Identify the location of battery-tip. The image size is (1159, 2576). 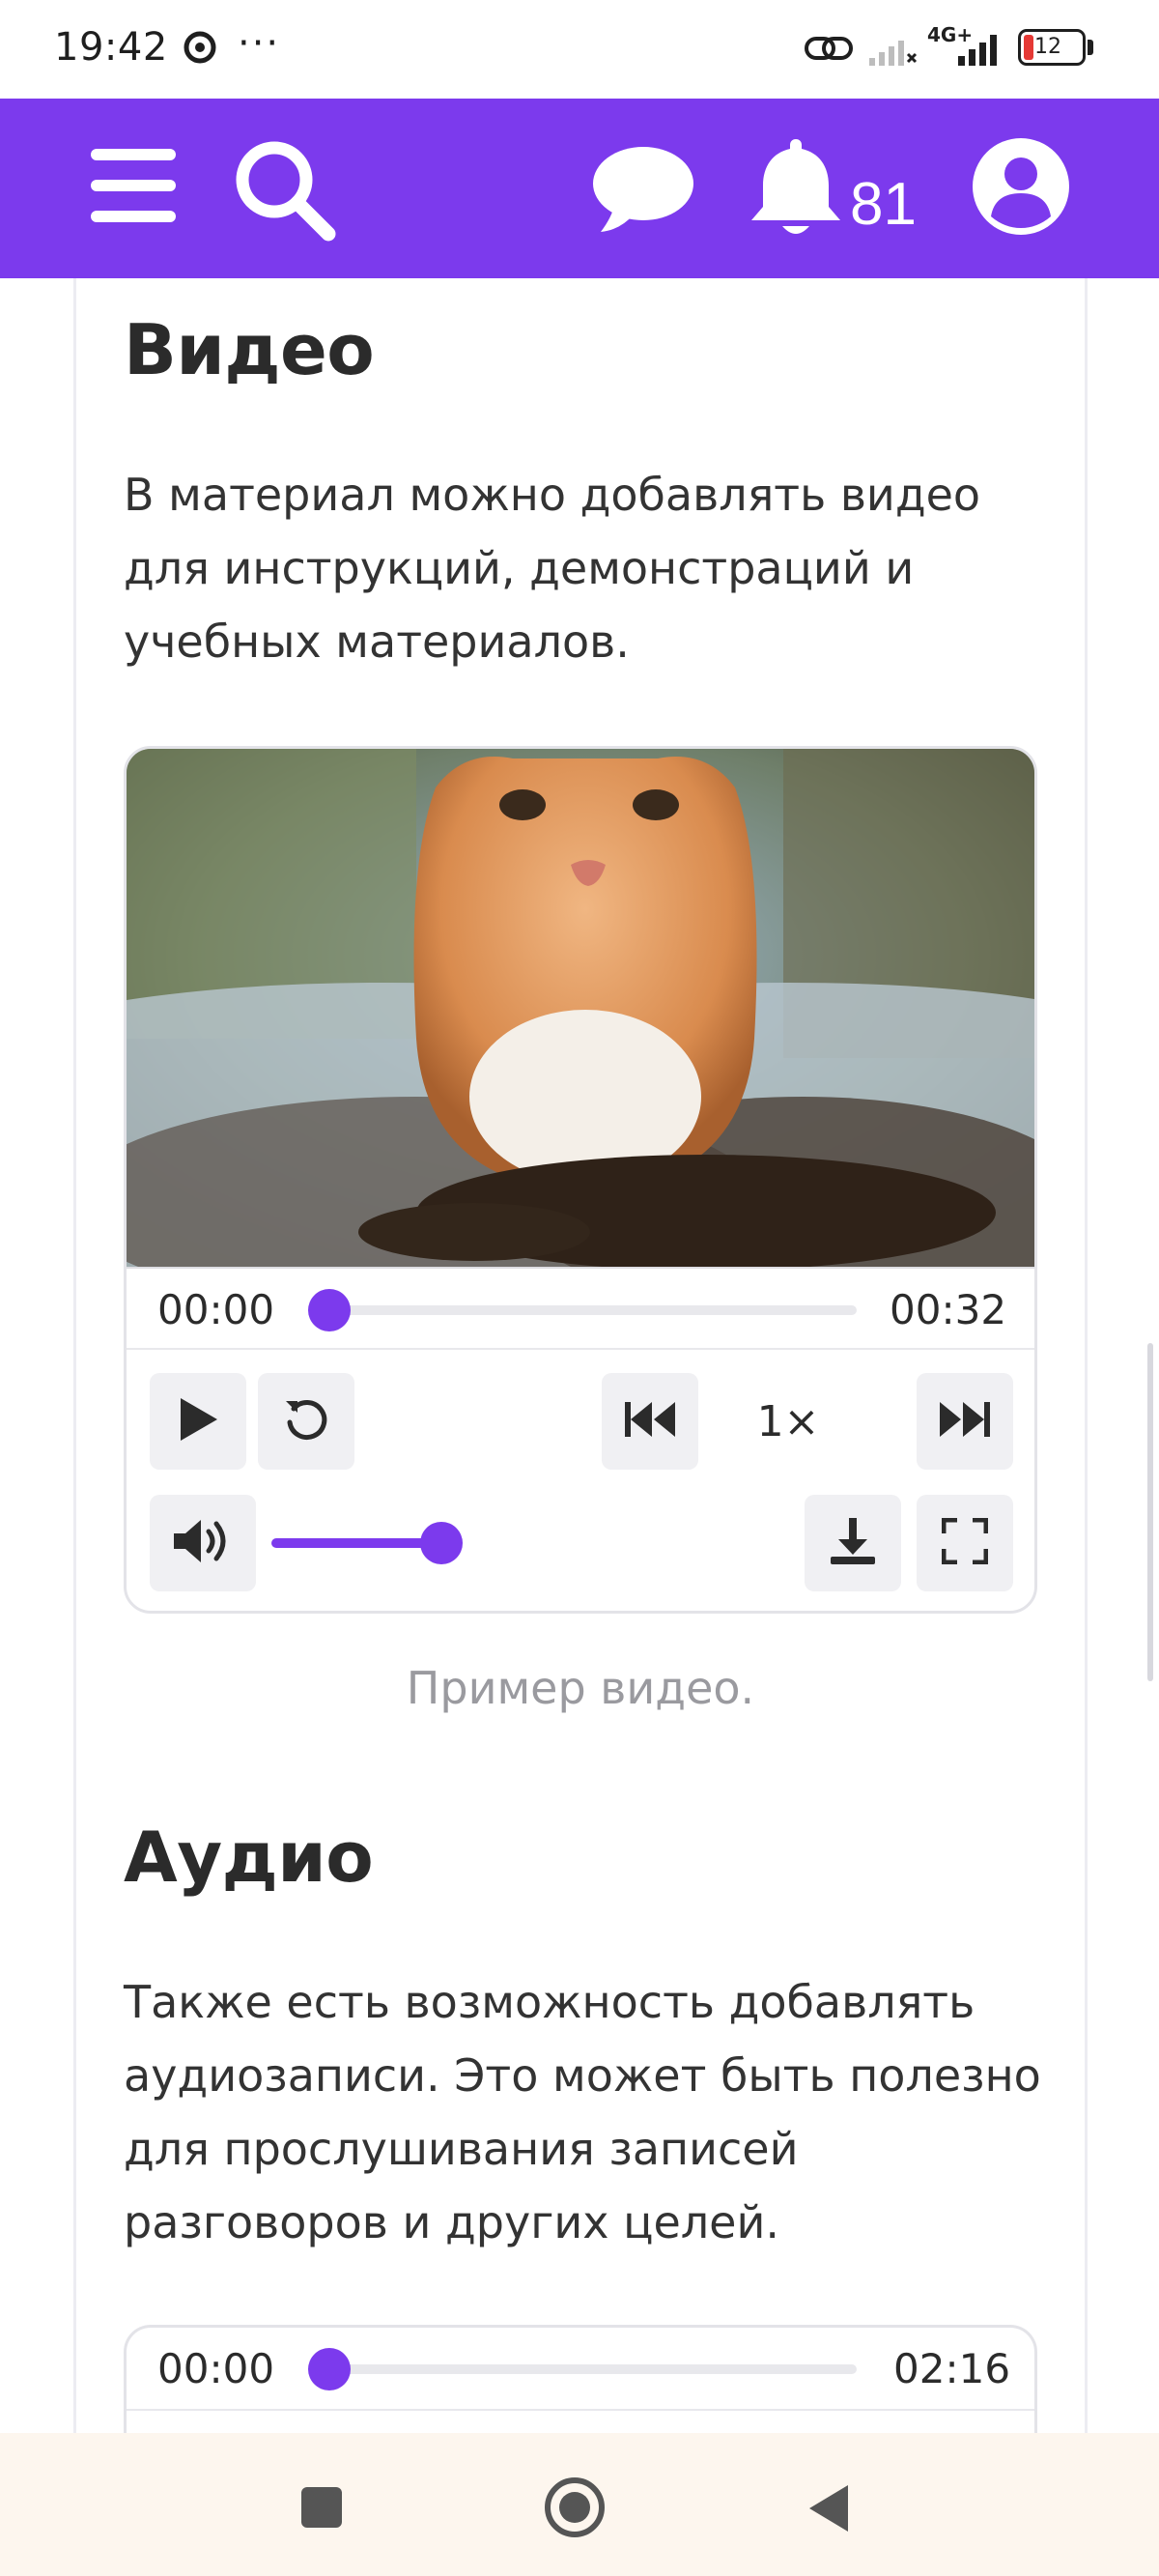
(1090, 48).